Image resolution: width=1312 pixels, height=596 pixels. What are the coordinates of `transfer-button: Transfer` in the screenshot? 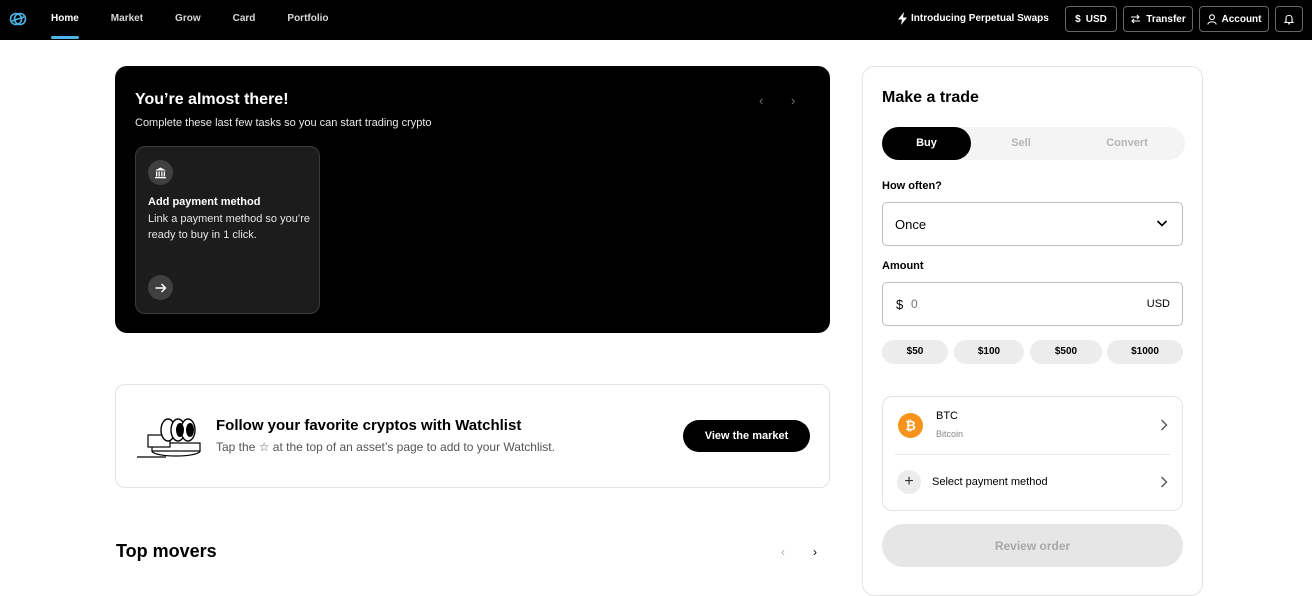 It's located at (1158, 19).